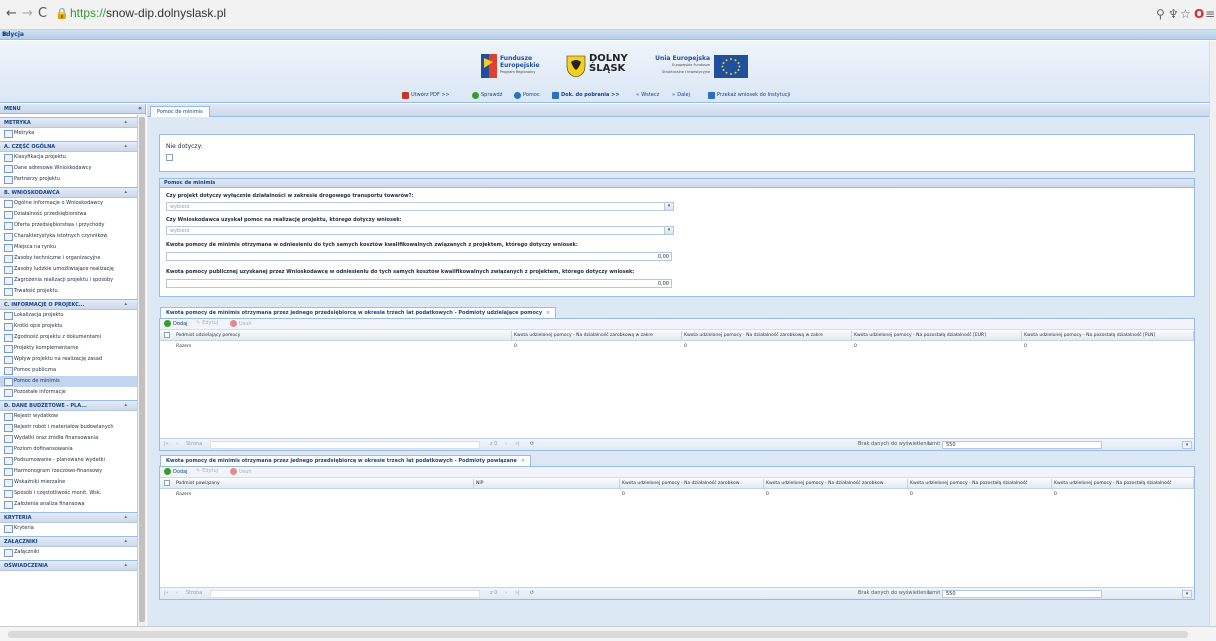  I want to click on sidebar-item: Pomoc publiczna, so click(68, 370).